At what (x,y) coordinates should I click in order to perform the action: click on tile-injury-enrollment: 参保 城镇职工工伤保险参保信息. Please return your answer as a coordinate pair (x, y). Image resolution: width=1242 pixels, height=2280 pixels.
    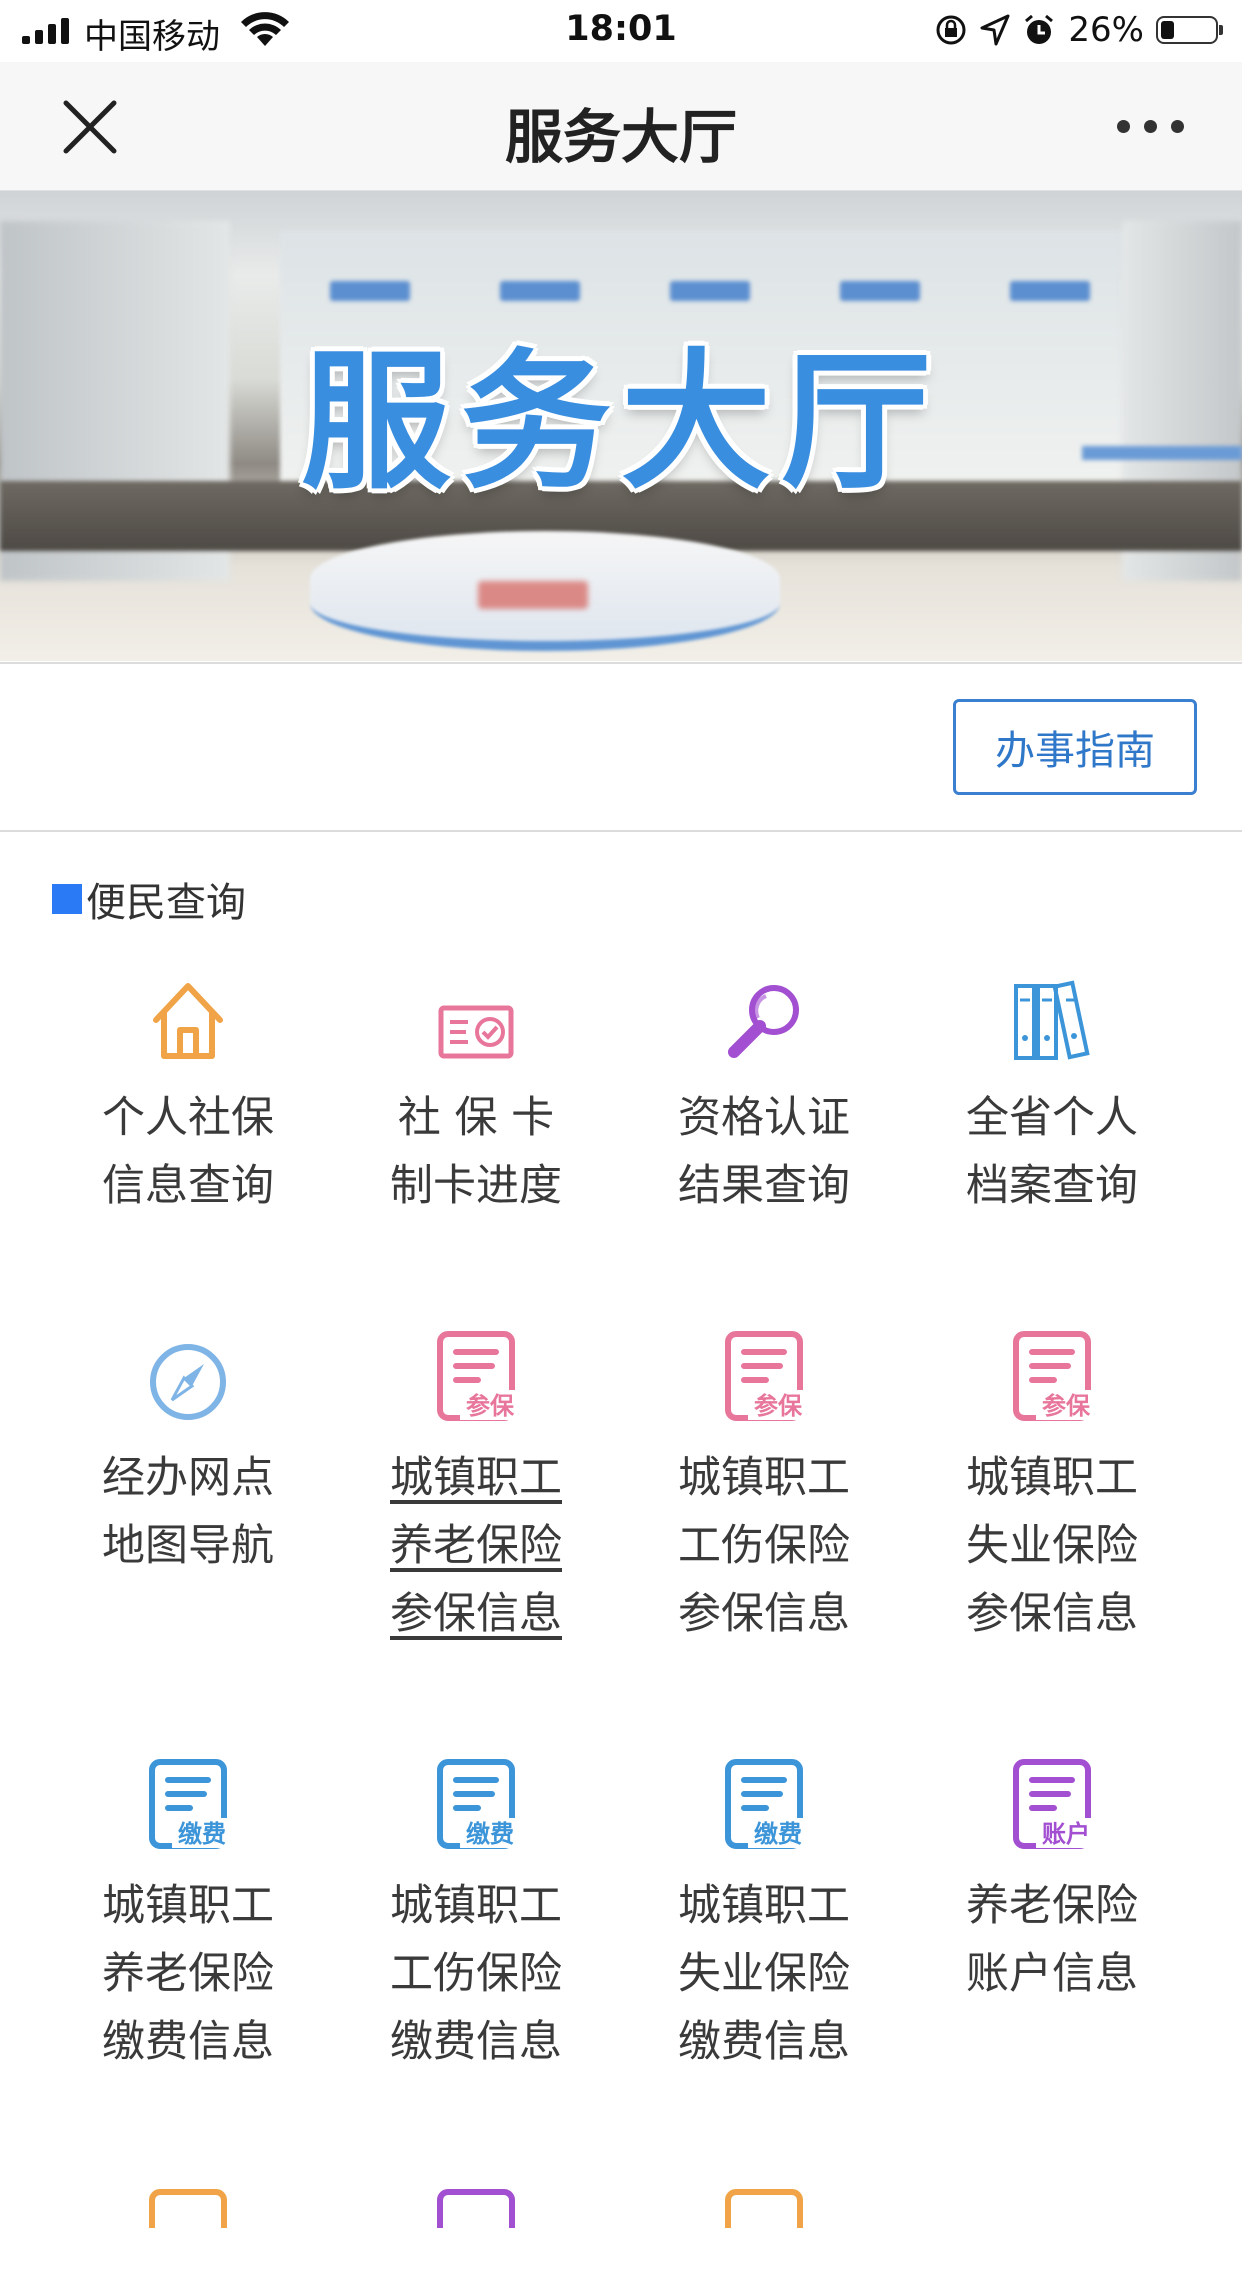
    Looking at the image, I should click on (764, 1489).